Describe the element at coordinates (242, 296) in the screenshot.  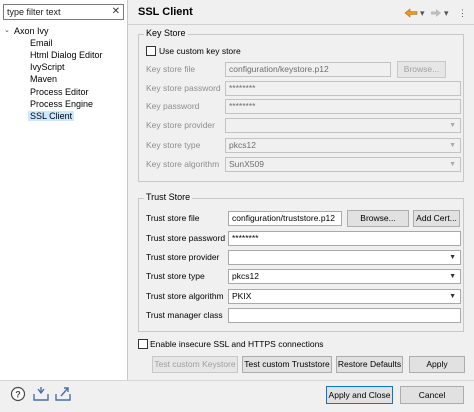
I see `trust-store-algorithm-value: PKIX` at that location.